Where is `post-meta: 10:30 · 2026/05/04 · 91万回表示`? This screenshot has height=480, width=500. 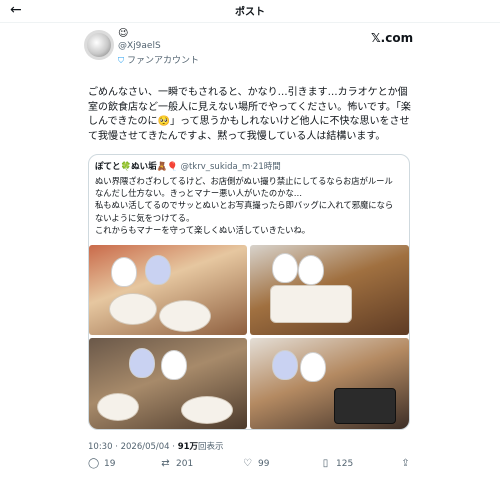 post-meta: 10:30 · 2026/05/04 · 91万回表示 is located at coordinates (156, 446).